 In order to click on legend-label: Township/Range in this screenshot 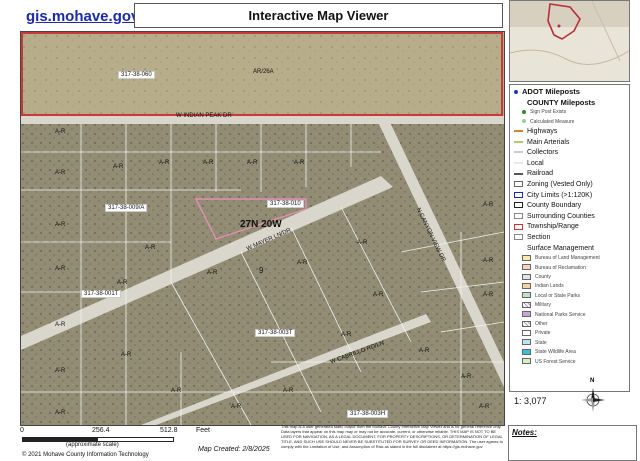, I will do `click(553, 227)`.